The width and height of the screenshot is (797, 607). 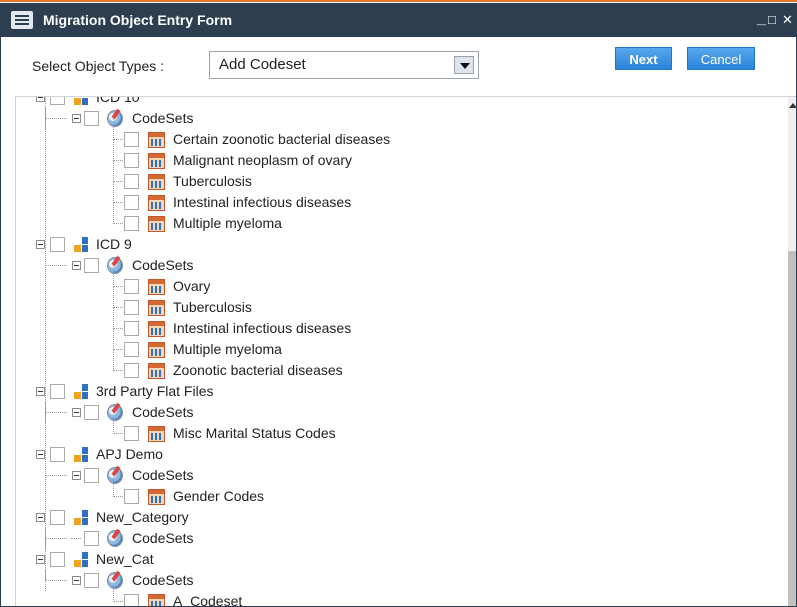 What do you see at coordinates (792, 106) in the screenshot?
I see `scroll-up-icon` at bounding box center [792, 106].